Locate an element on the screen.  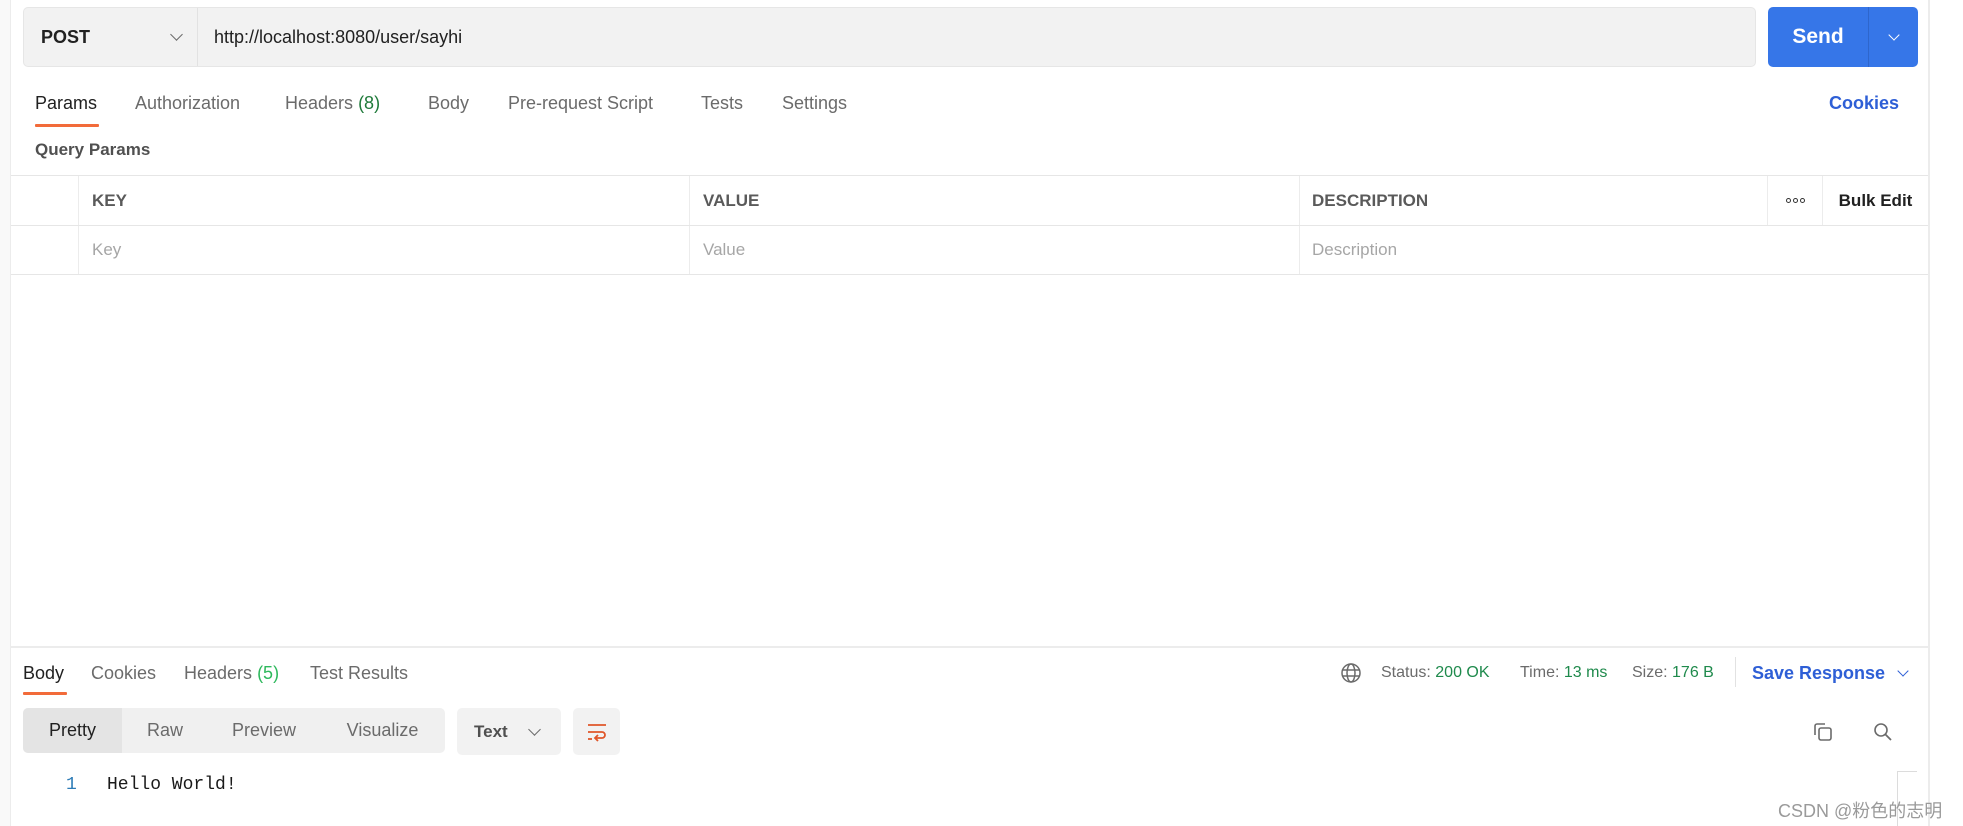
status-readout: Status: 200 OK is located at coordinates (1435, 673).